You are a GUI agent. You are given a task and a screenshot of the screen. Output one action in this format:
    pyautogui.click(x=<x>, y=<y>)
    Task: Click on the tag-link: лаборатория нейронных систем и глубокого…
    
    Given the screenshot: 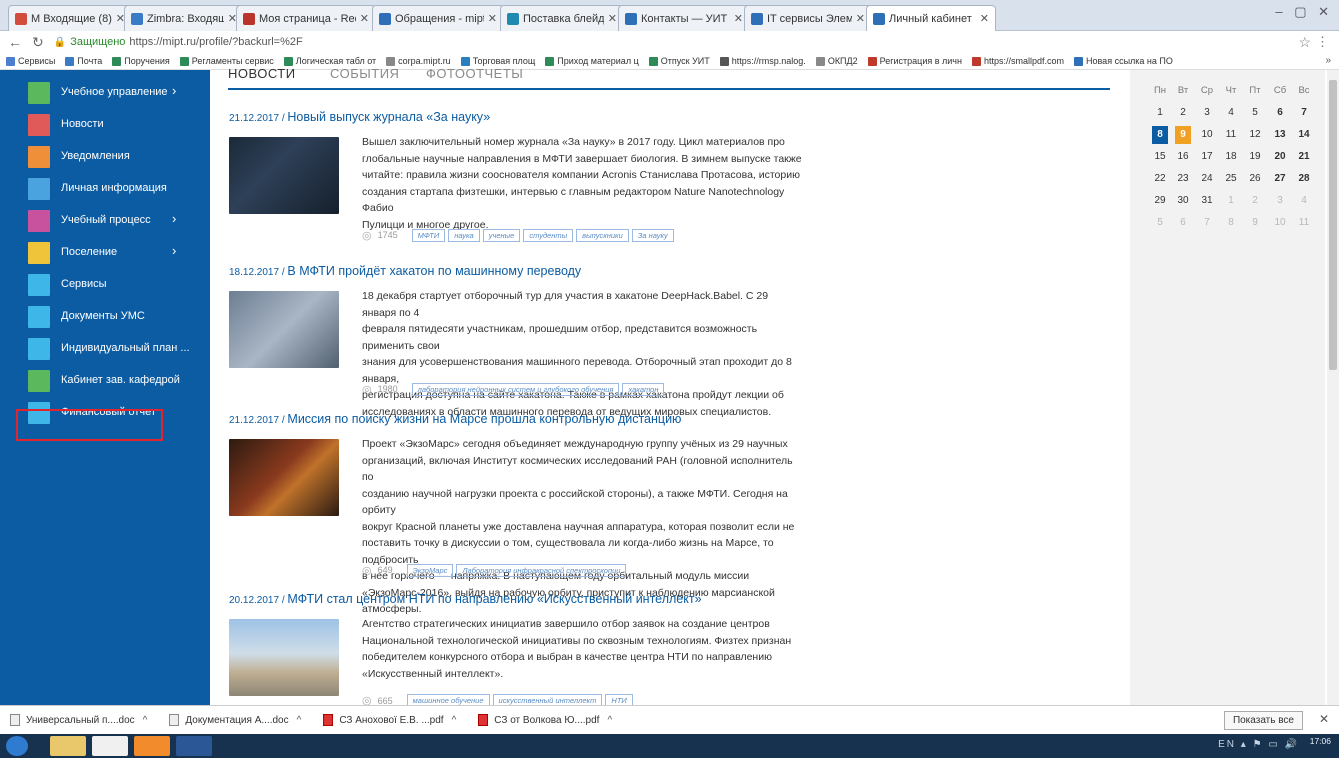 What is the action you would take?
    pyautogui.click(x=515, y=389)
    